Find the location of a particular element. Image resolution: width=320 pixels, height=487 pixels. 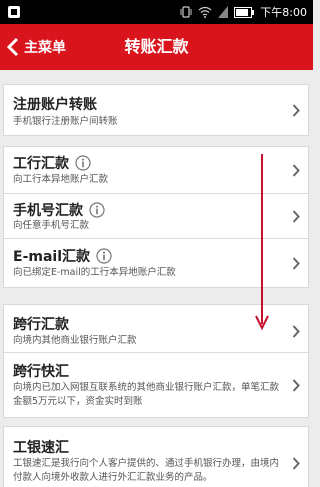

battery-icon is located at coordinates (244, 12).